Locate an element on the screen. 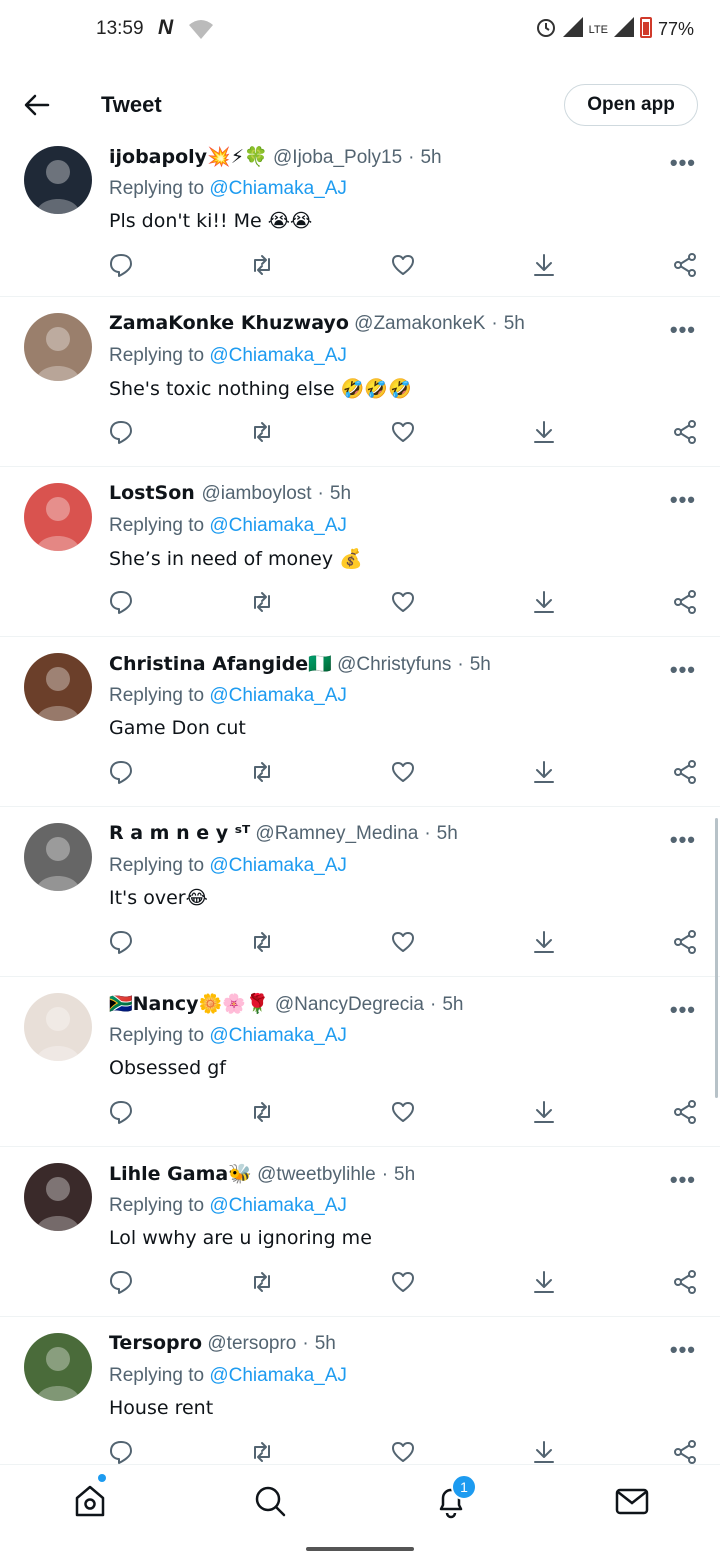 This screenshot has height=1560, width=720. author-handle: @Ijoba_Poly15 is located at coordinates (337, 157).